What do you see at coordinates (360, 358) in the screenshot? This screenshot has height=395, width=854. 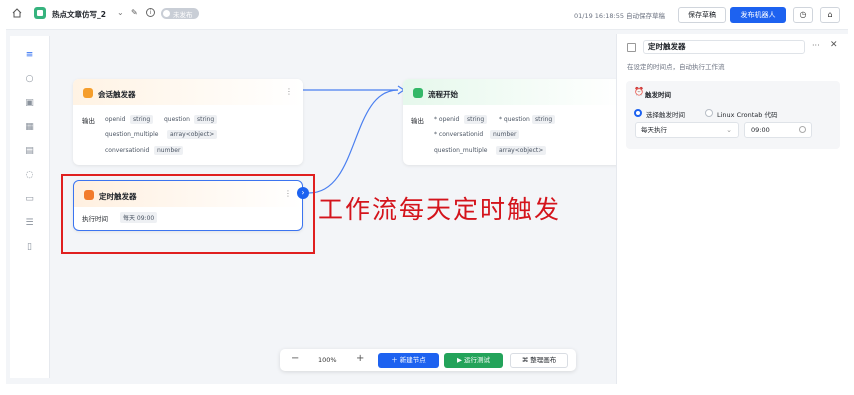 I see `zoom-in-icon: +` at bounding box center [360, 358].